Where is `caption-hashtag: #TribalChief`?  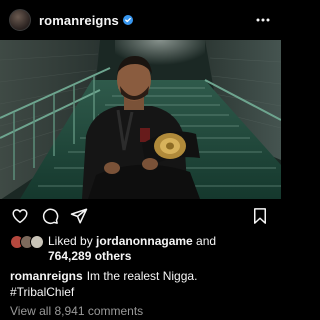
caption-hashtag: #TribalChief is located at coordinates (142, 292).